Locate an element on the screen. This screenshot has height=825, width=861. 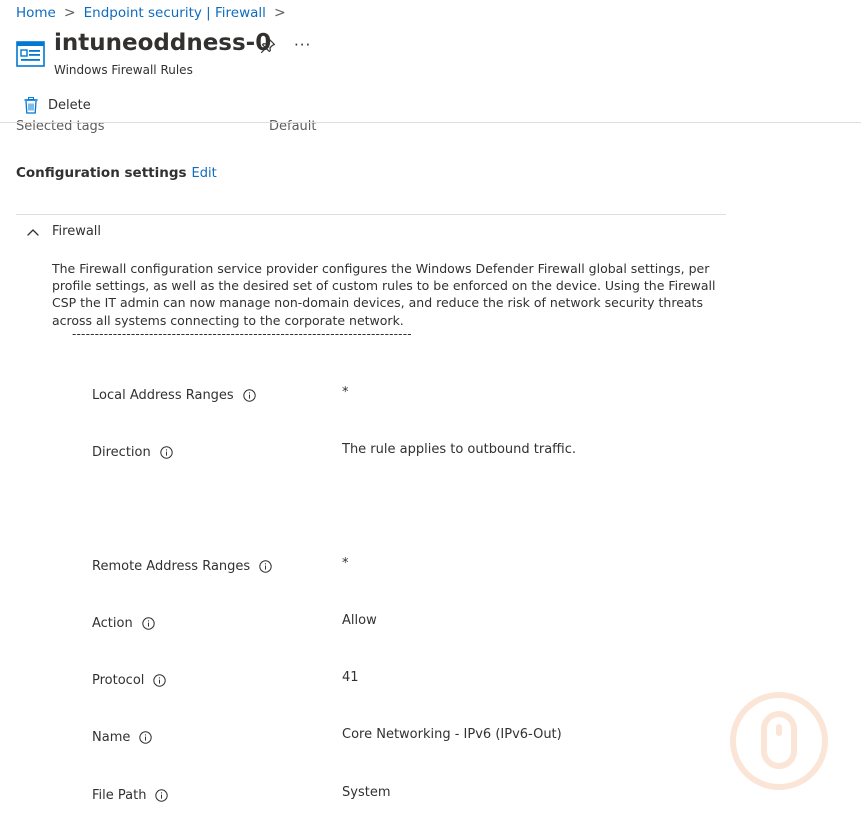
remote-address-ranges-label: Remote Address Ranges is located at coordinates (182, 566).